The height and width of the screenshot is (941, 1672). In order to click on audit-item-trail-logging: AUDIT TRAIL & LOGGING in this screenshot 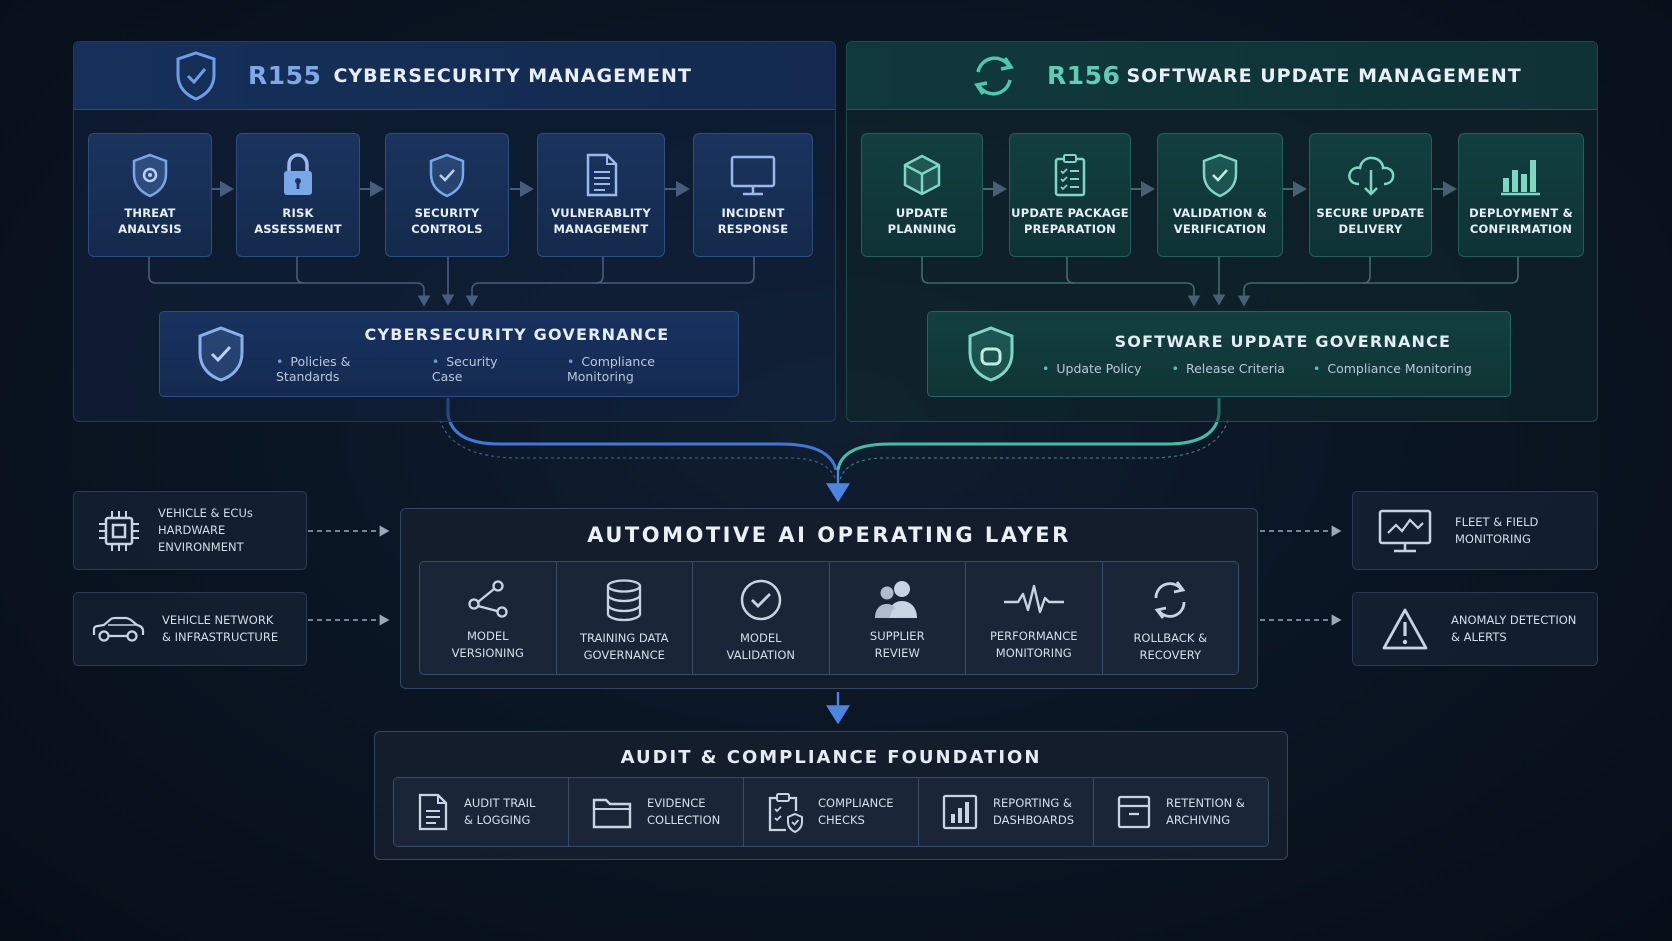, I will do `click(481, 812)`.